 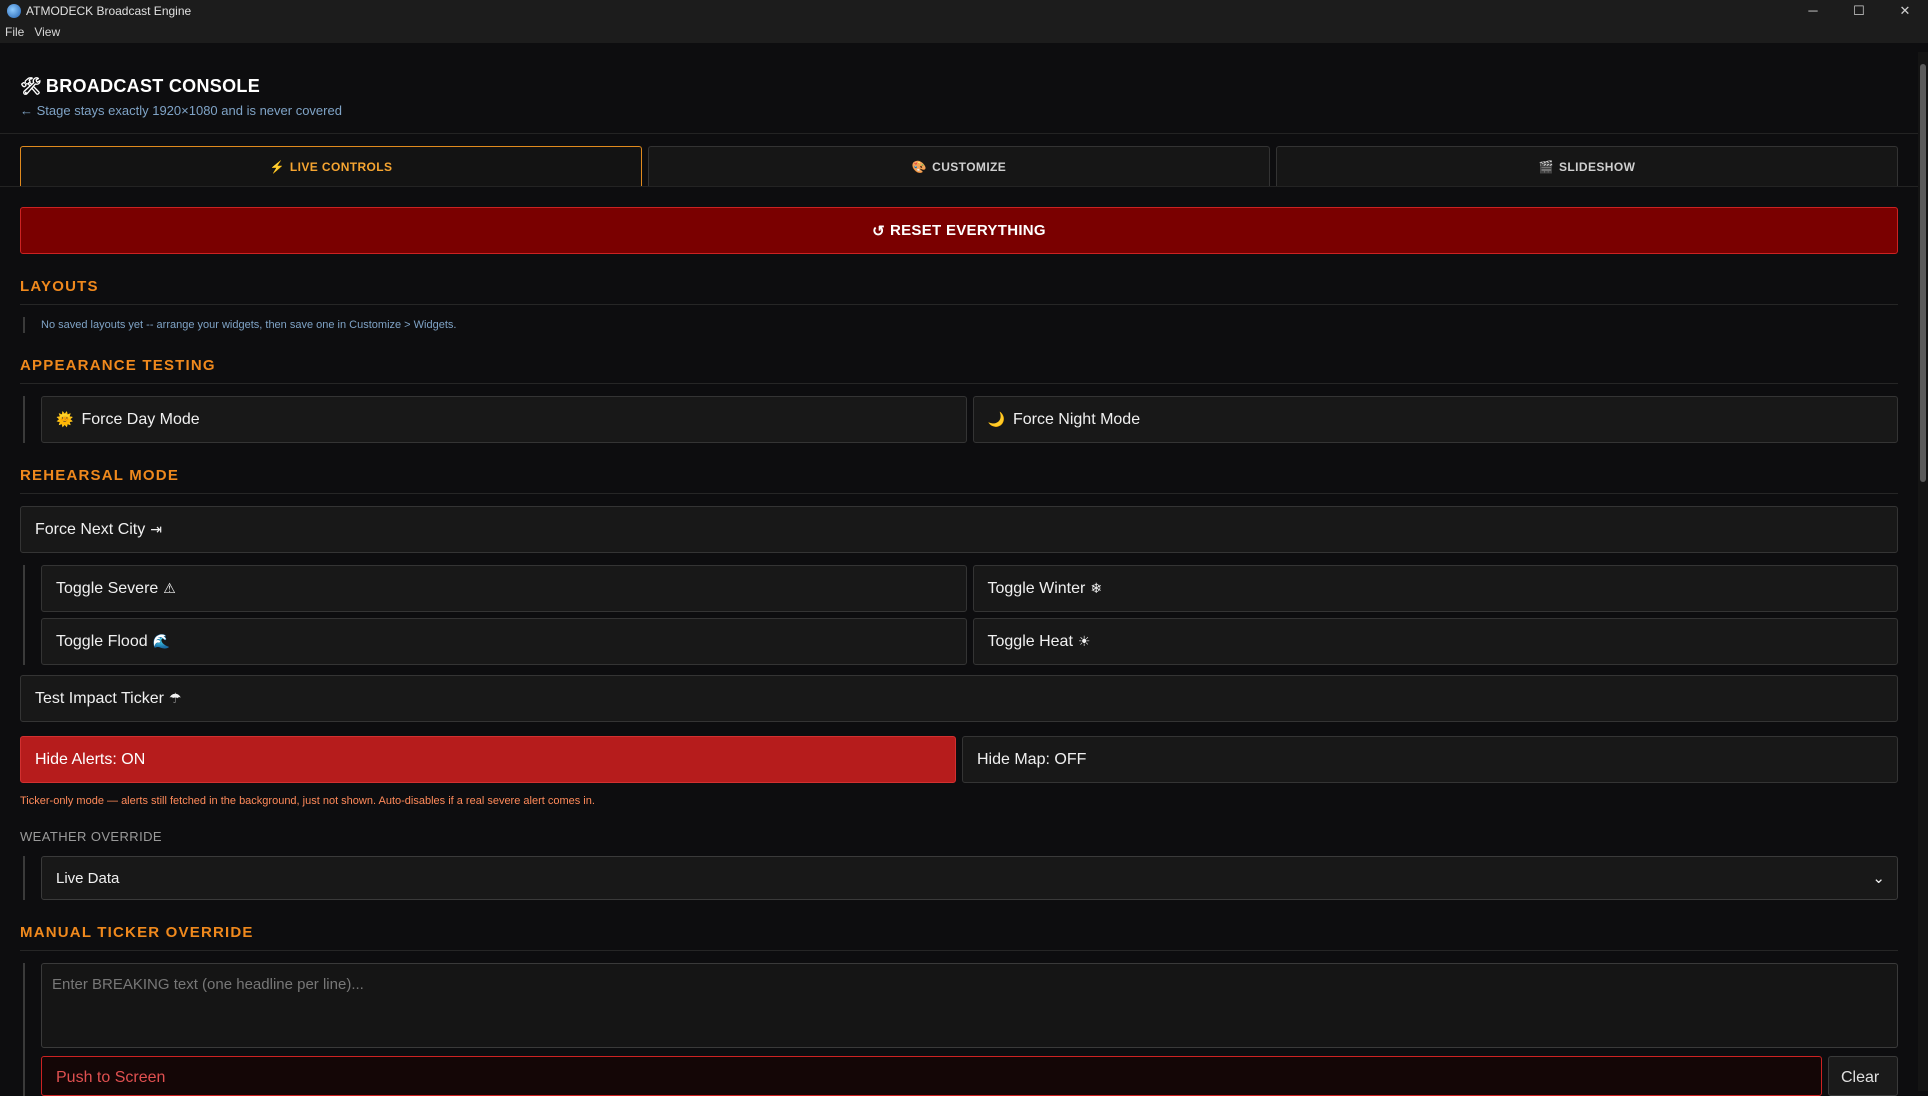 I want to click on scrollbar-thumb, so click(x=1923, y=273).